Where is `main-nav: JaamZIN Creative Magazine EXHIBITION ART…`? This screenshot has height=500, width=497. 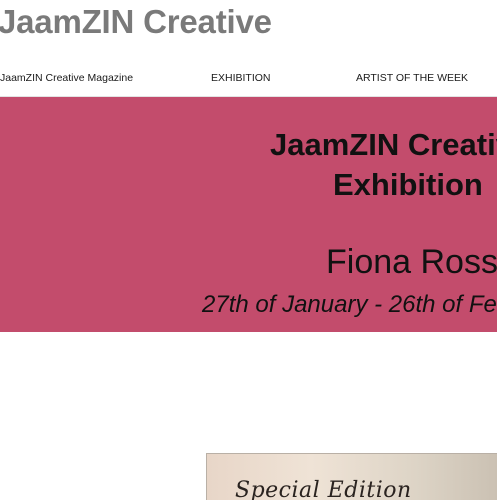 main-nav: JaamZIN Creative Magazine EXHIBITION ART… is located at coordinates (248, 79).